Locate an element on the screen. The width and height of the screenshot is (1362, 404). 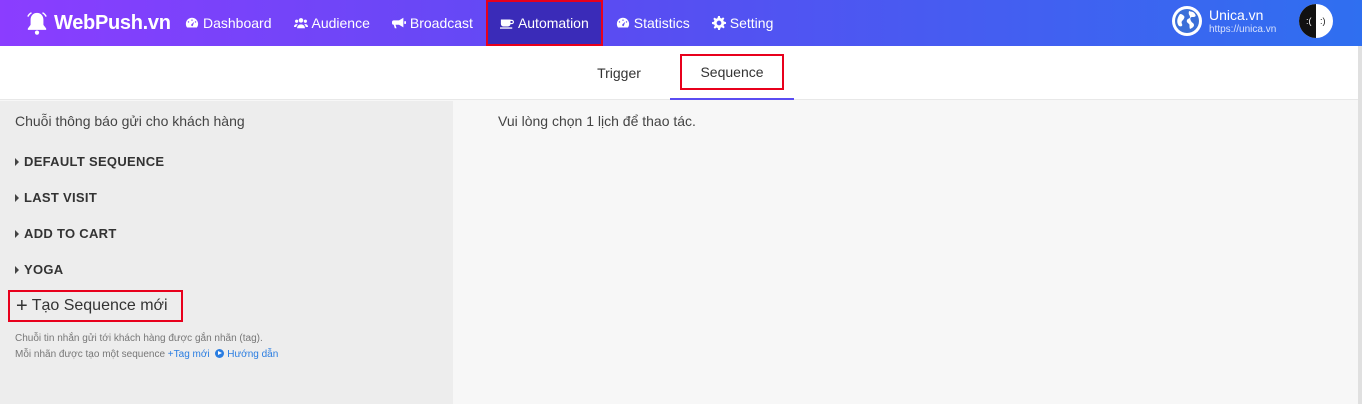
logo: WebPush.vn is located at coordinates (98, 23).